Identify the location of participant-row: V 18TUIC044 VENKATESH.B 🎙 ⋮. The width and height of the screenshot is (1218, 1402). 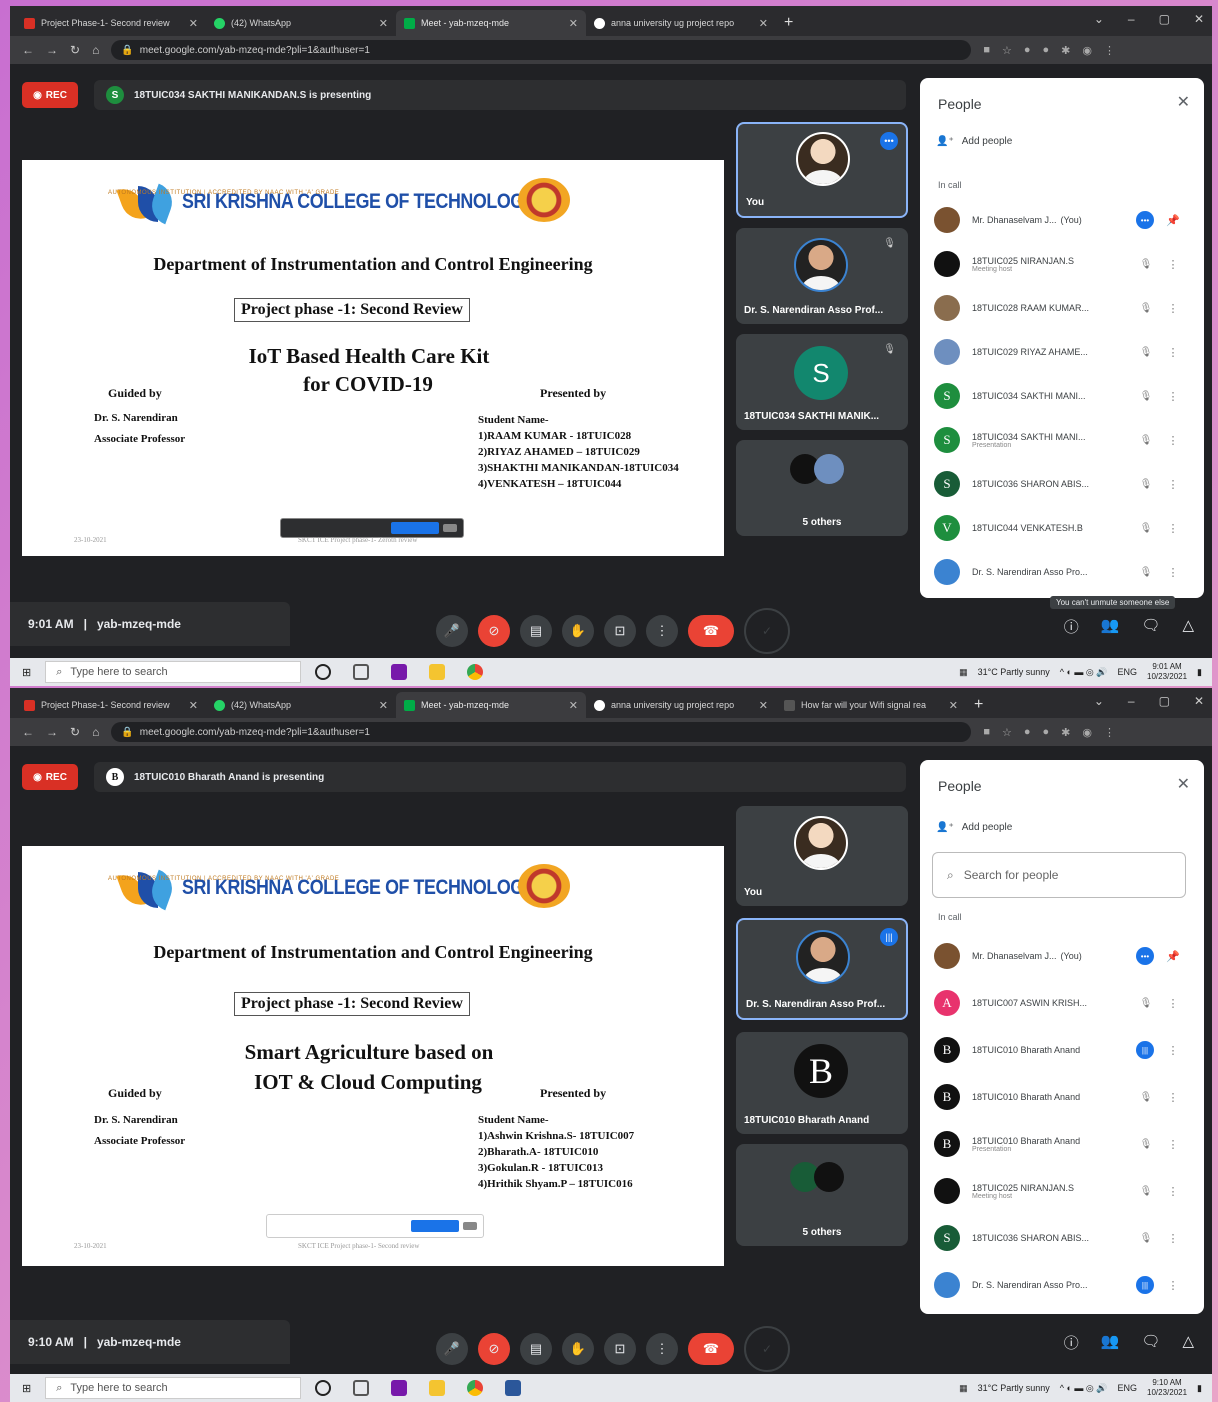
(1057, 528).